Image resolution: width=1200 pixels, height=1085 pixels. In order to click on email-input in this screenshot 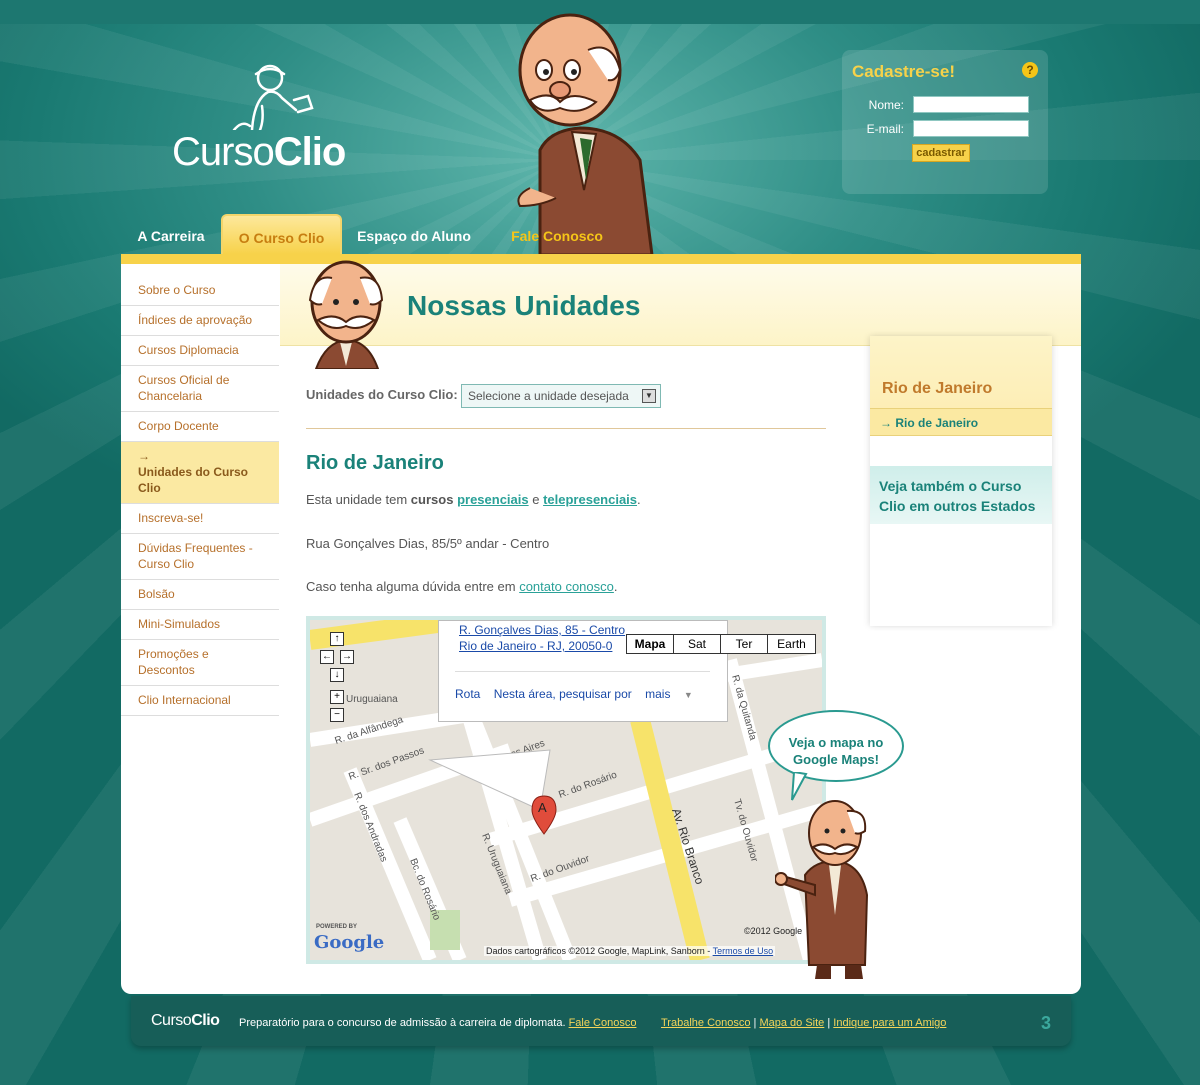, I will do `click(971, 128)`.